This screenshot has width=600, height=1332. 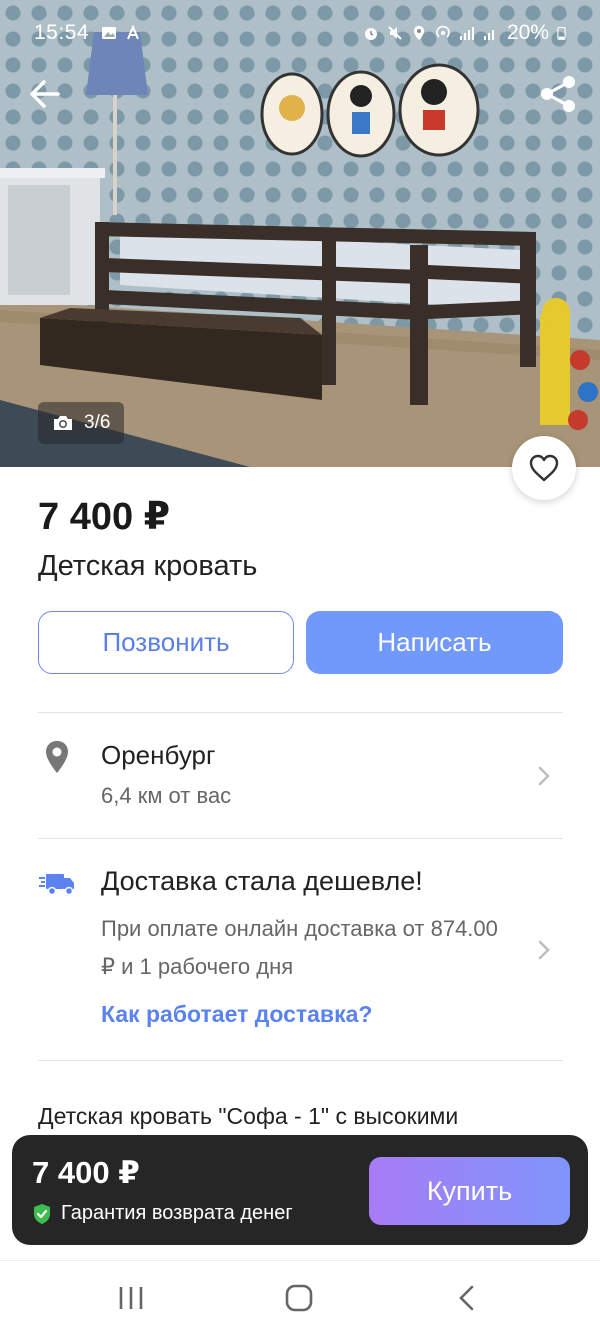 I want to click on arrow-left-icon, so click(x=44, y=94).